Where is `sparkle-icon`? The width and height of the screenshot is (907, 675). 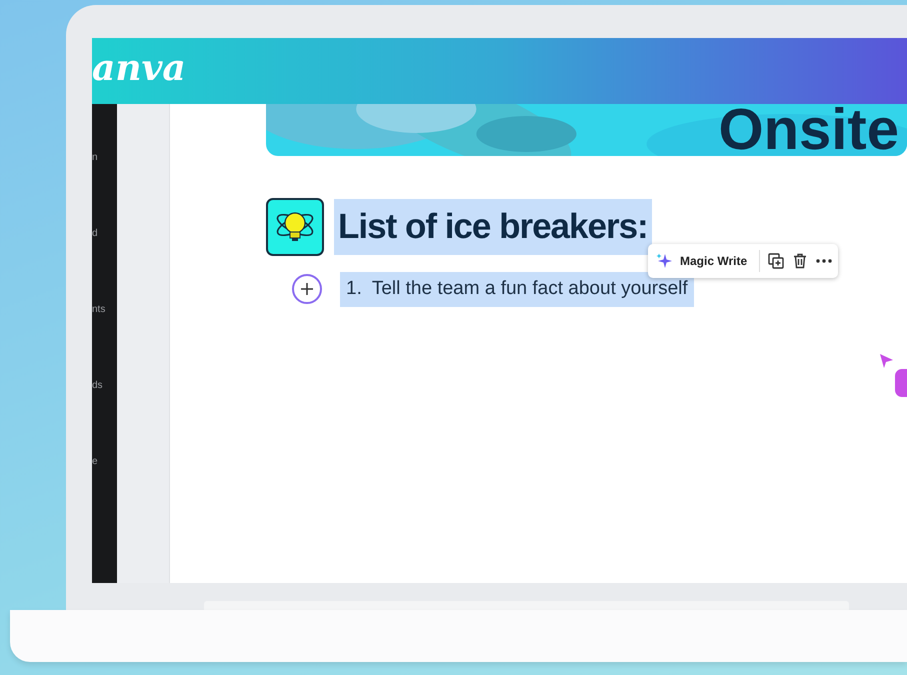
sparkle-icon is located at coordinates (664, 261).